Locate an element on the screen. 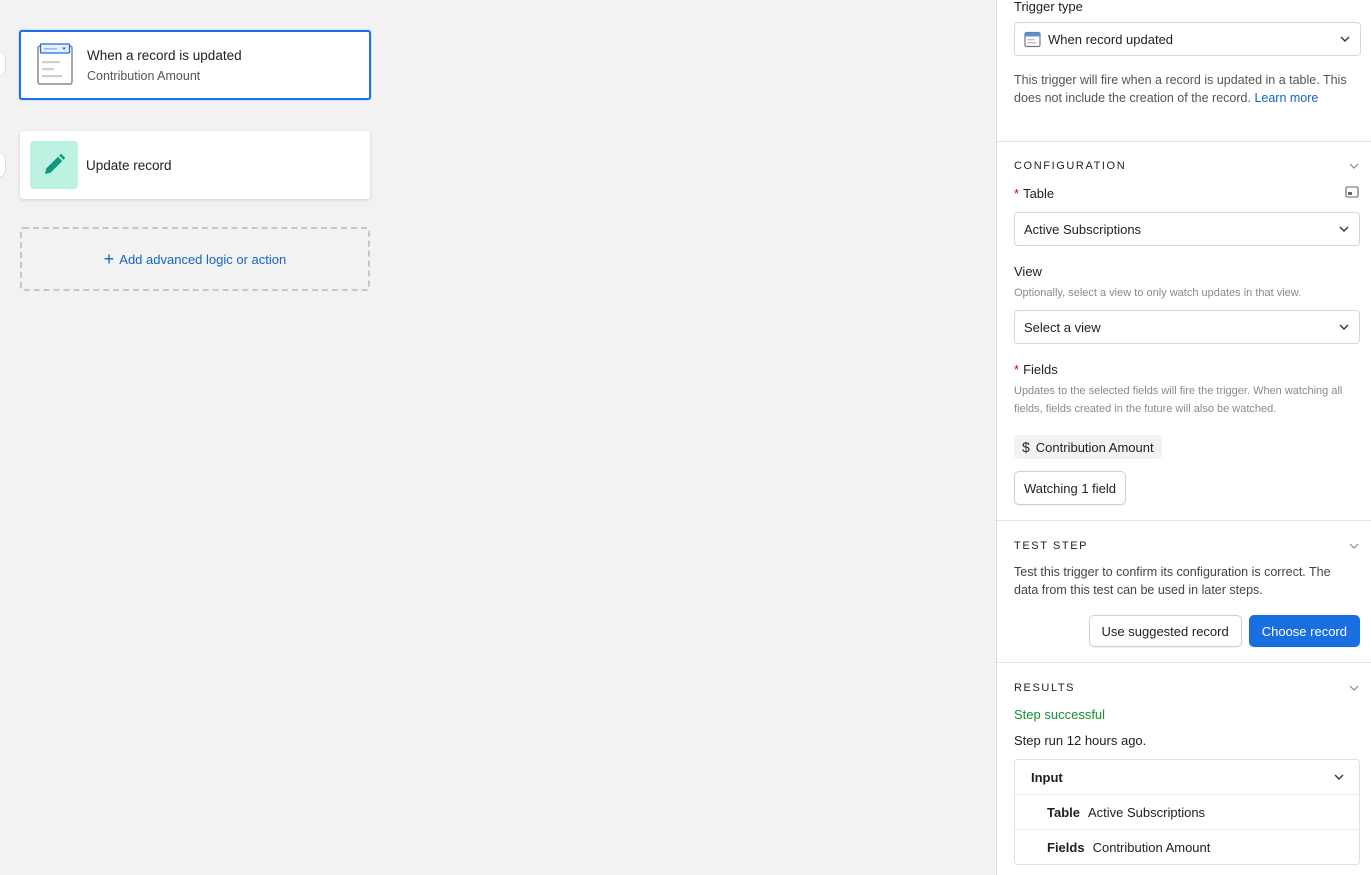  pencil-icon is located at coordinates (54, 165).